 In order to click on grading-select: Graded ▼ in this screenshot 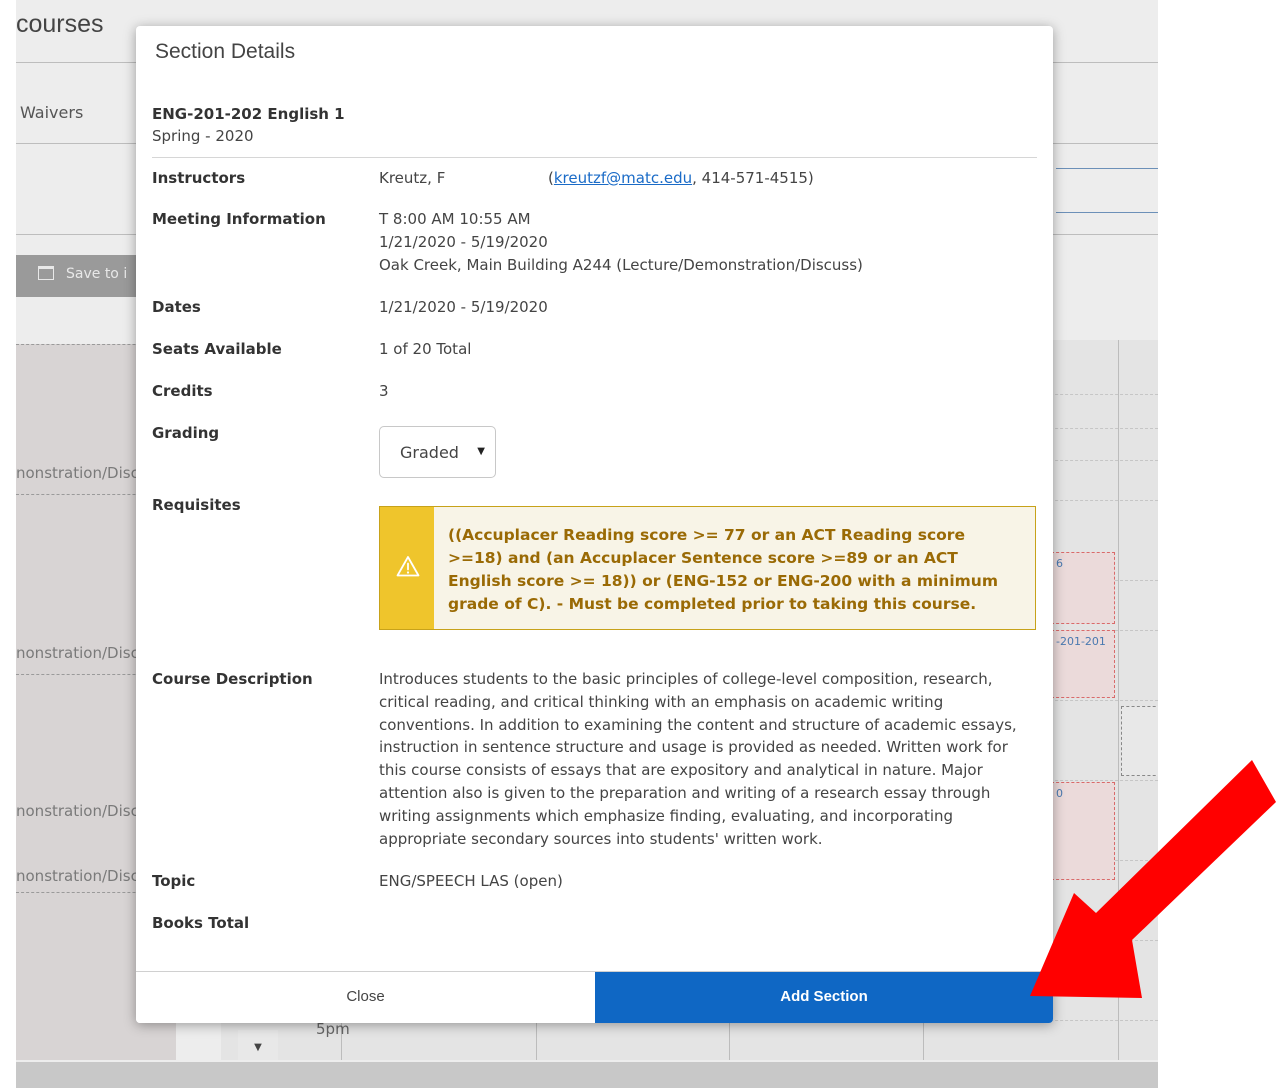, I will do `click(437, 452)`.